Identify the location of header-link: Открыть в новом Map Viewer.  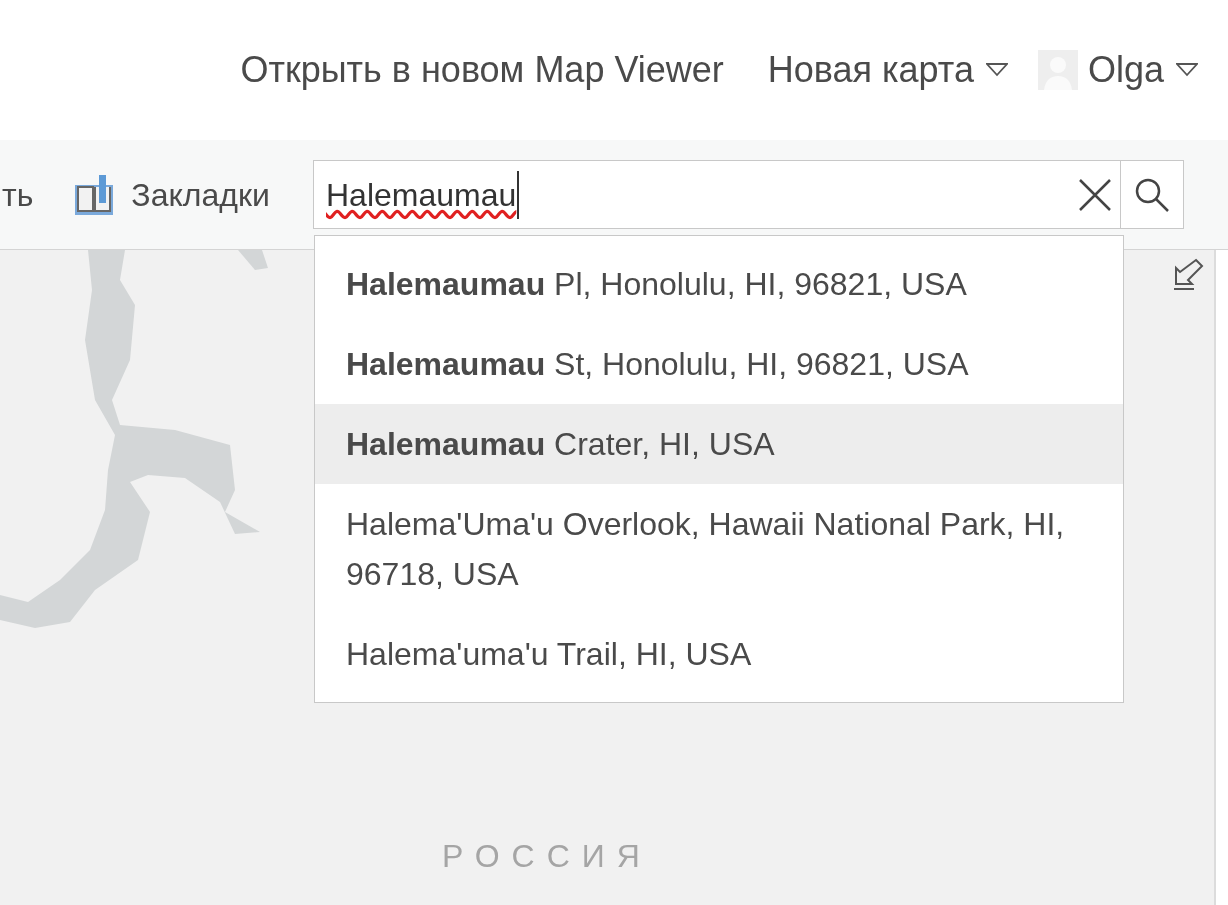
(482, 70).